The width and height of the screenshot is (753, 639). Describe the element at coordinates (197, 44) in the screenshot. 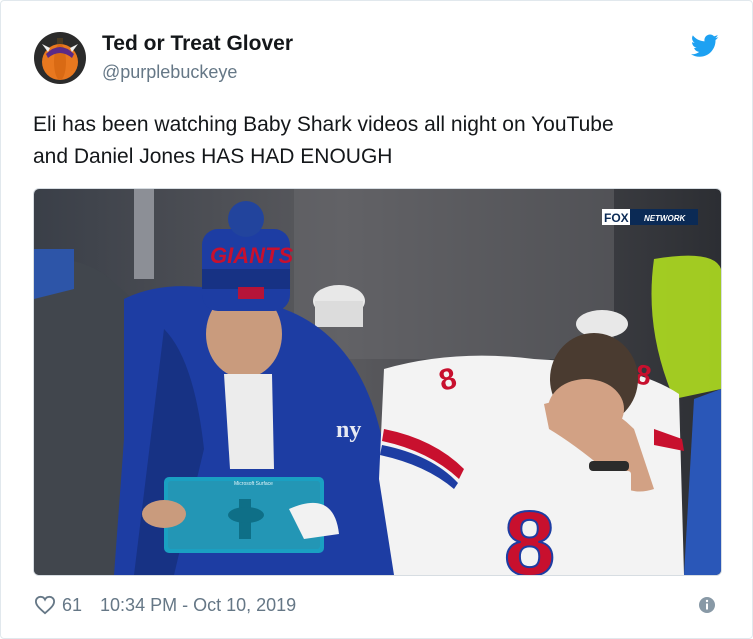

I see `author-display-name: Ted or Treat Glover` at that location.